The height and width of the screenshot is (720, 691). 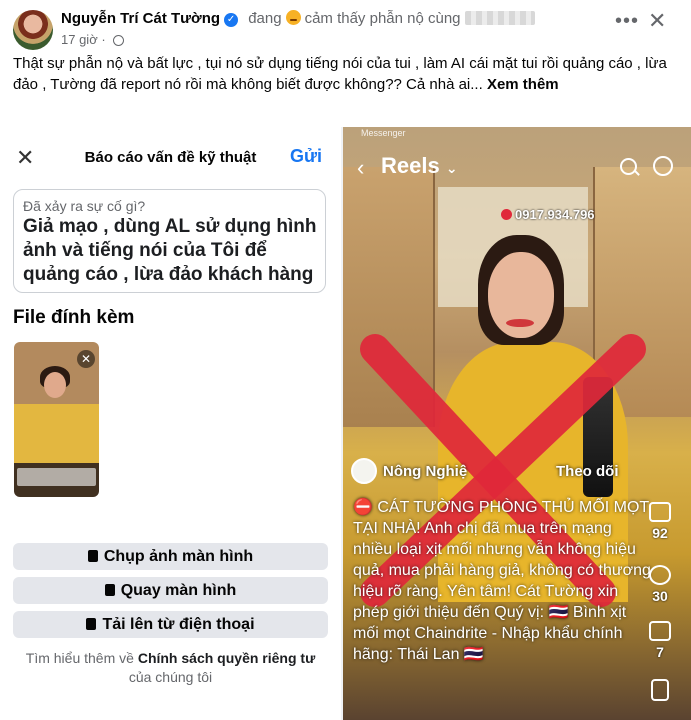 I want to click on record-screen-button: Quay màn hình, so click(x=170, y=590).